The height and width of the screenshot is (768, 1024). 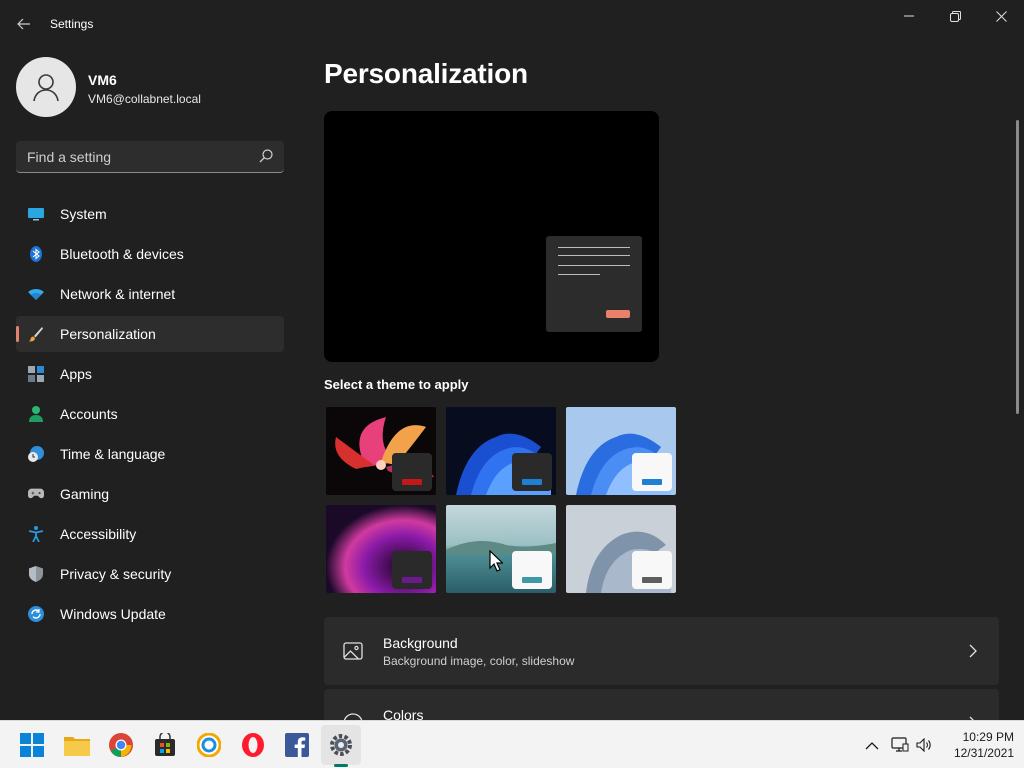 What do you see at coordinates (89, 414) in the screenshot?
I see `sidebar-item-label: Accounts` at bounding box center [89, 414].